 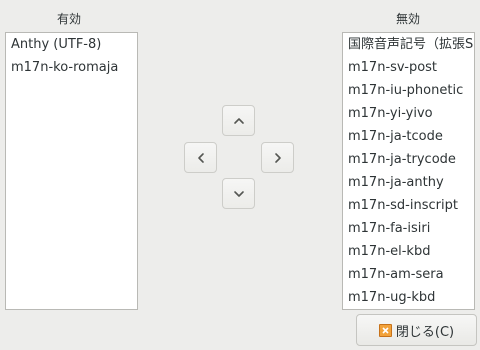 I want to click on list-item: 国際音声記号（拡張S, so click(x=408, y=44).